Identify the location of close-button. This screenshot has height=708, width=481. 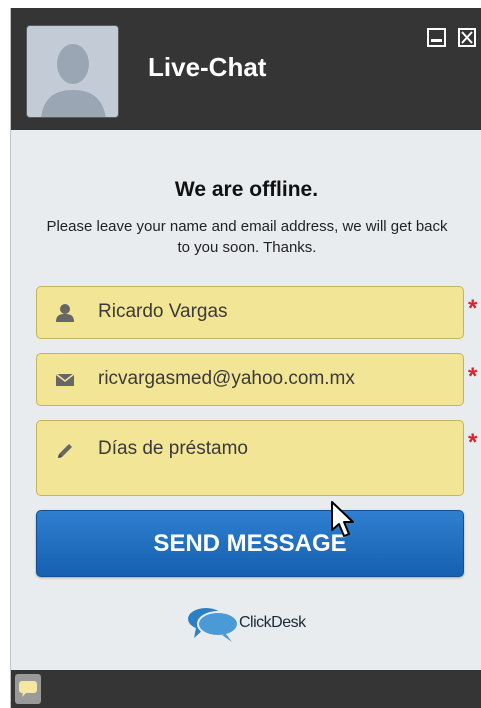
(467, 37).